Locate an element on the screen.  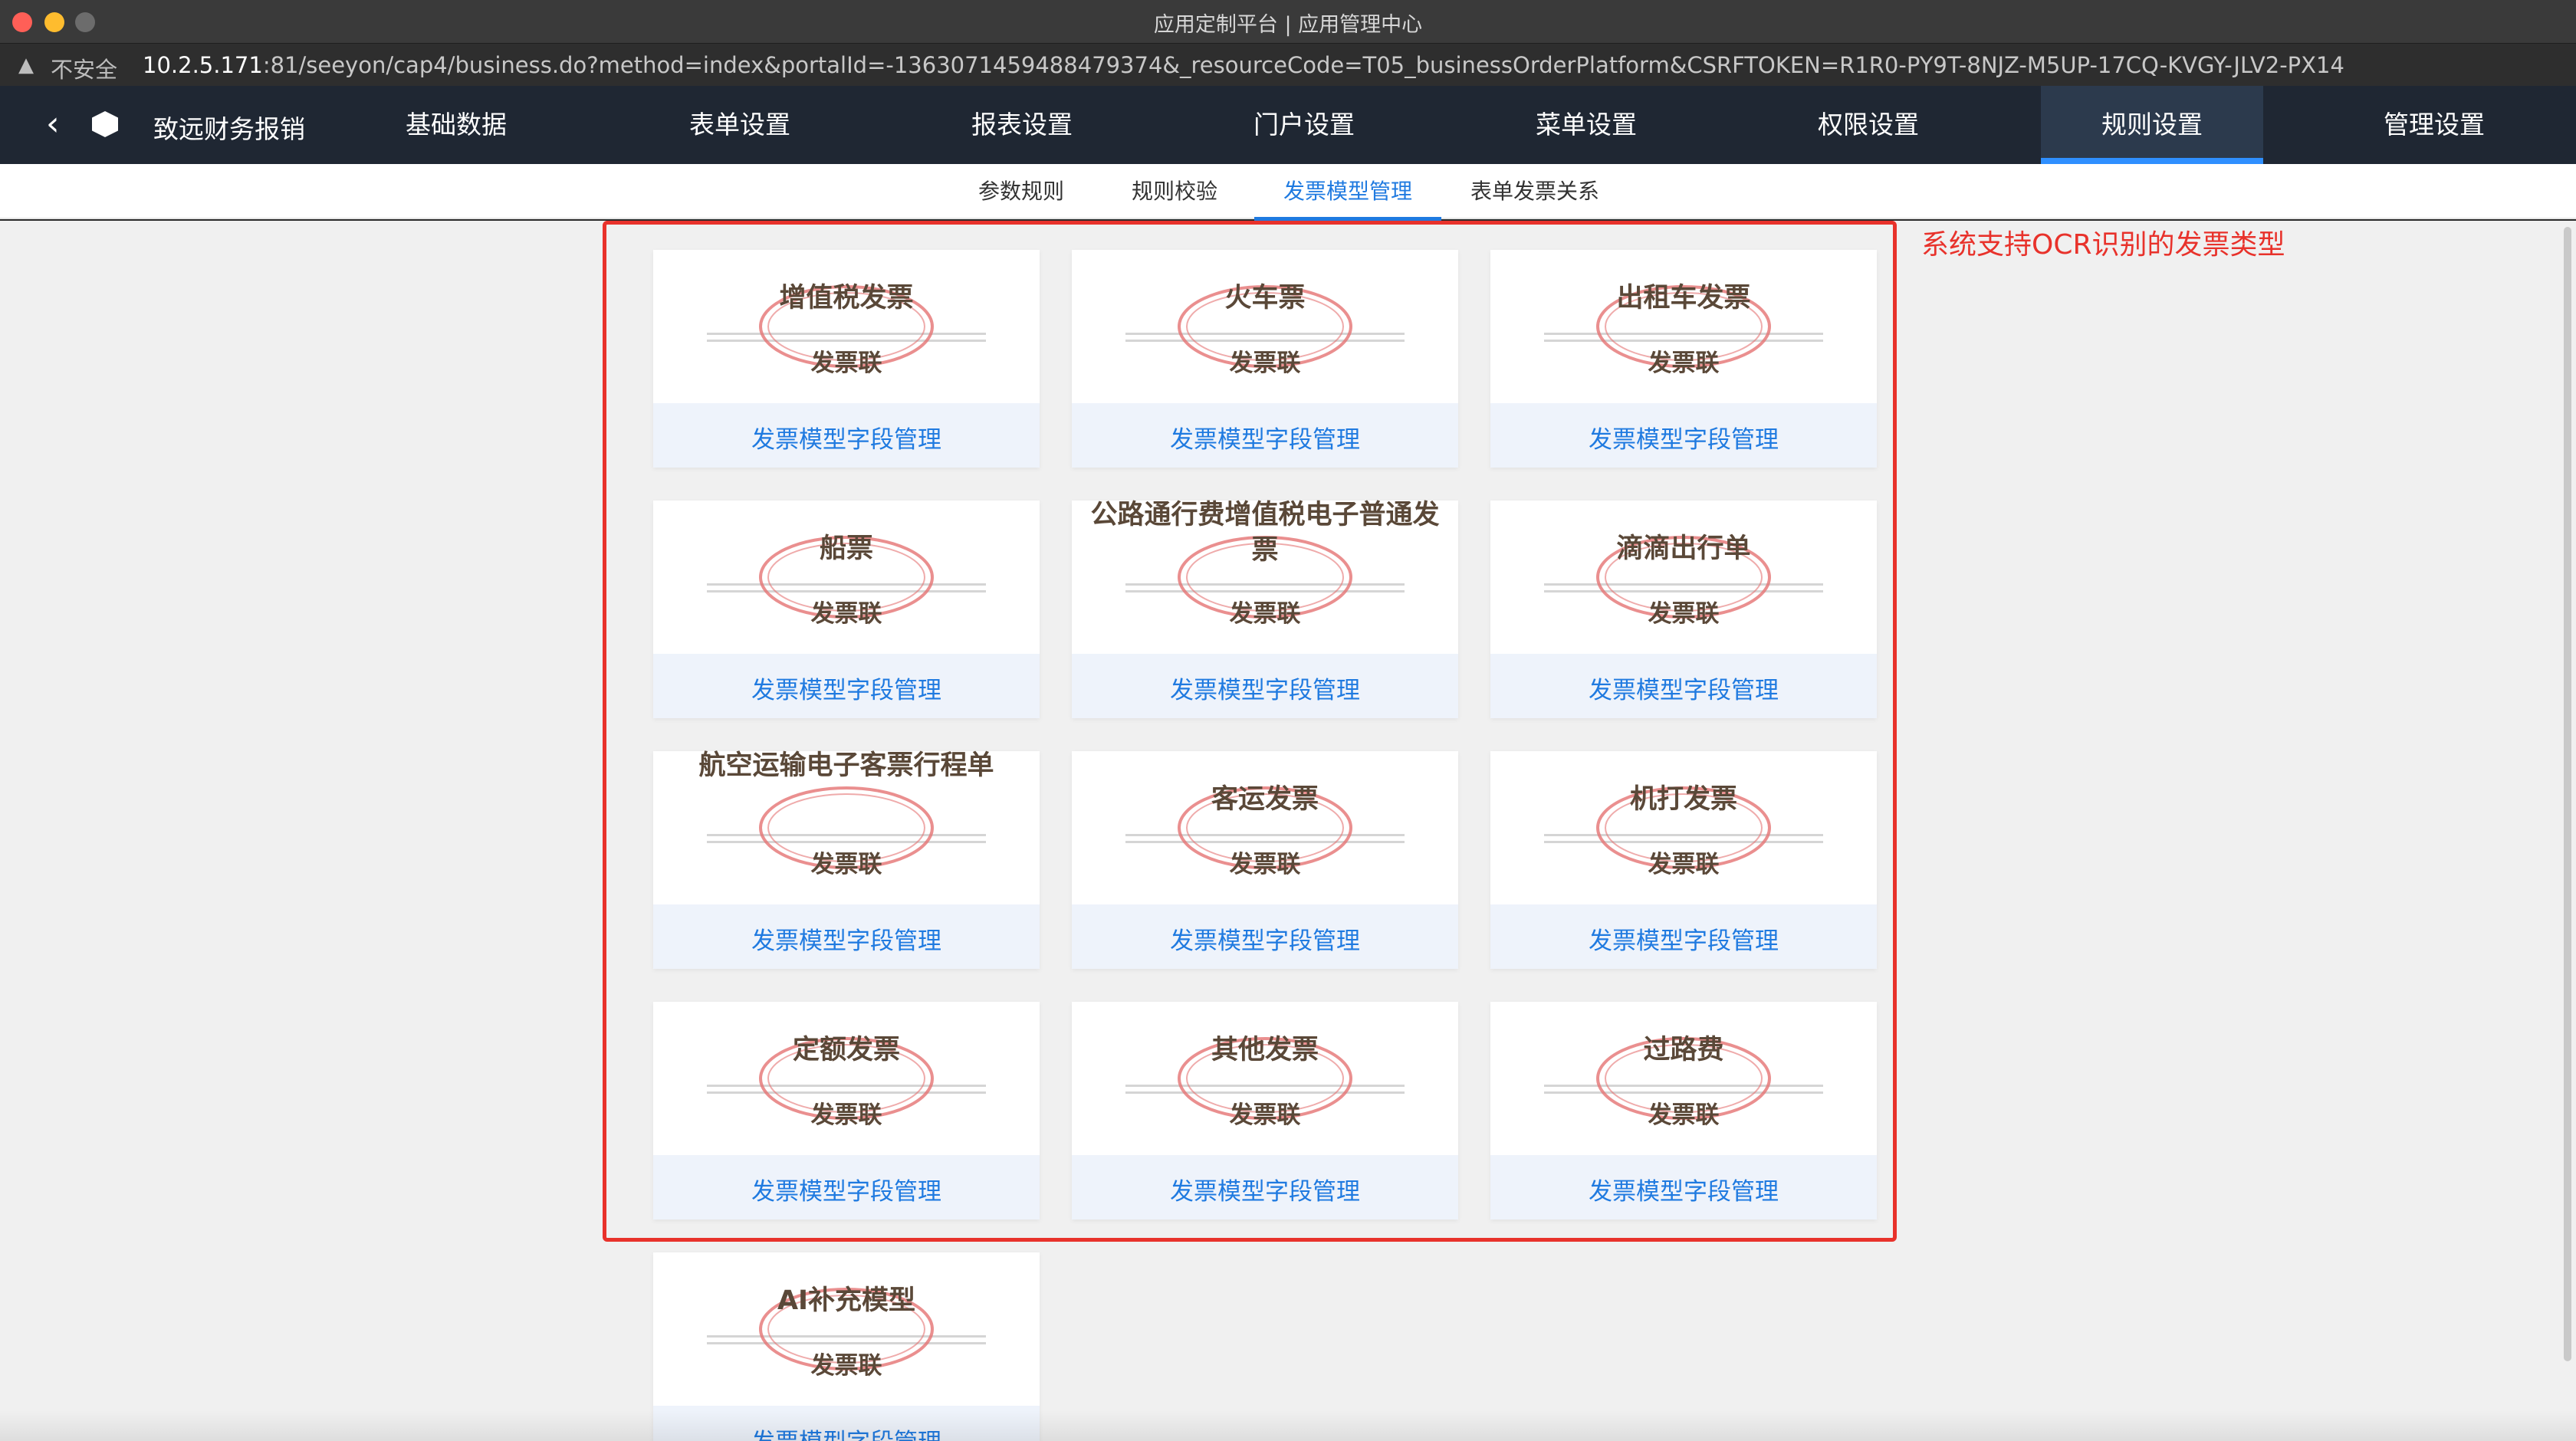
invoice-card-preview: 公路通行费增值税电子普通发票发票联 is located at coordinates (1265, 577).